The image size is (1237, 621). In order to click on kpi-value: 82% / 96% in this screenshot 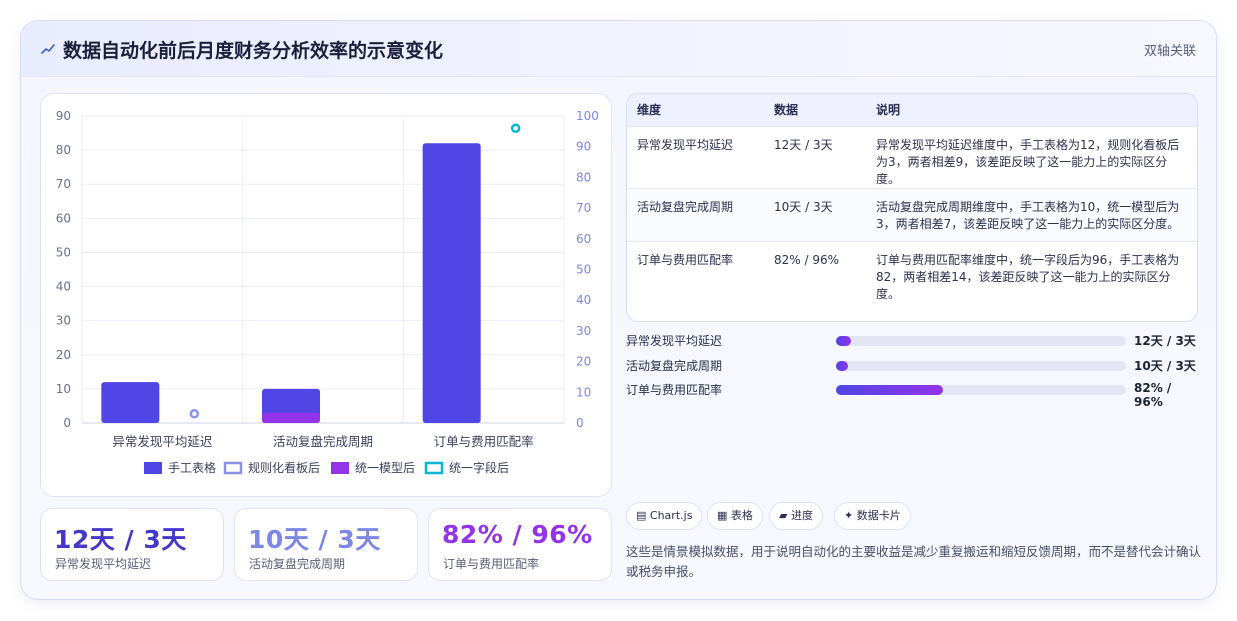, I will do `click(517, 534)`.